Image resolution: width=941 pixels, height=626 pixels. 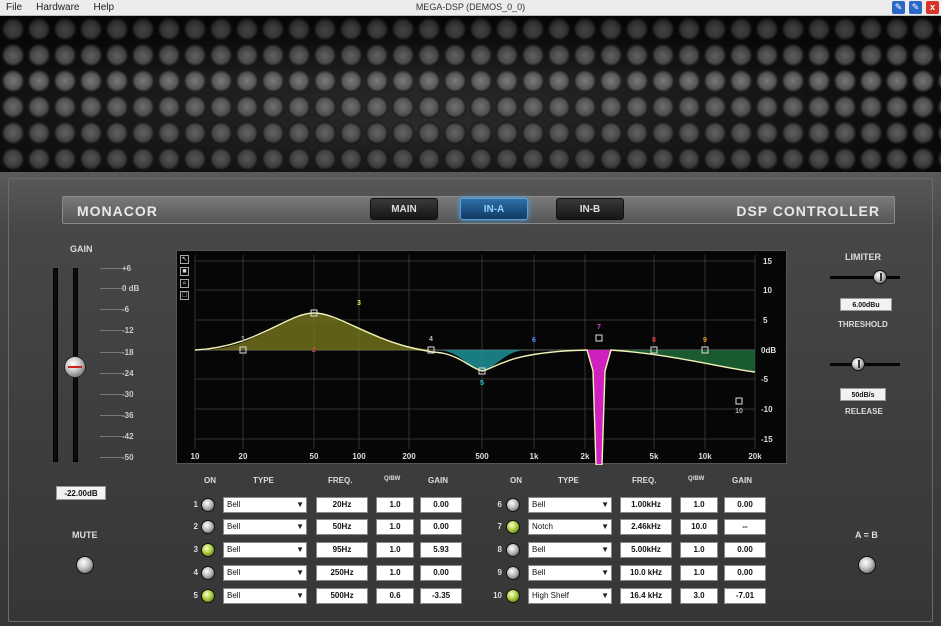 I want to click on band-10-q: 3.0, so click(x=699, y=596).